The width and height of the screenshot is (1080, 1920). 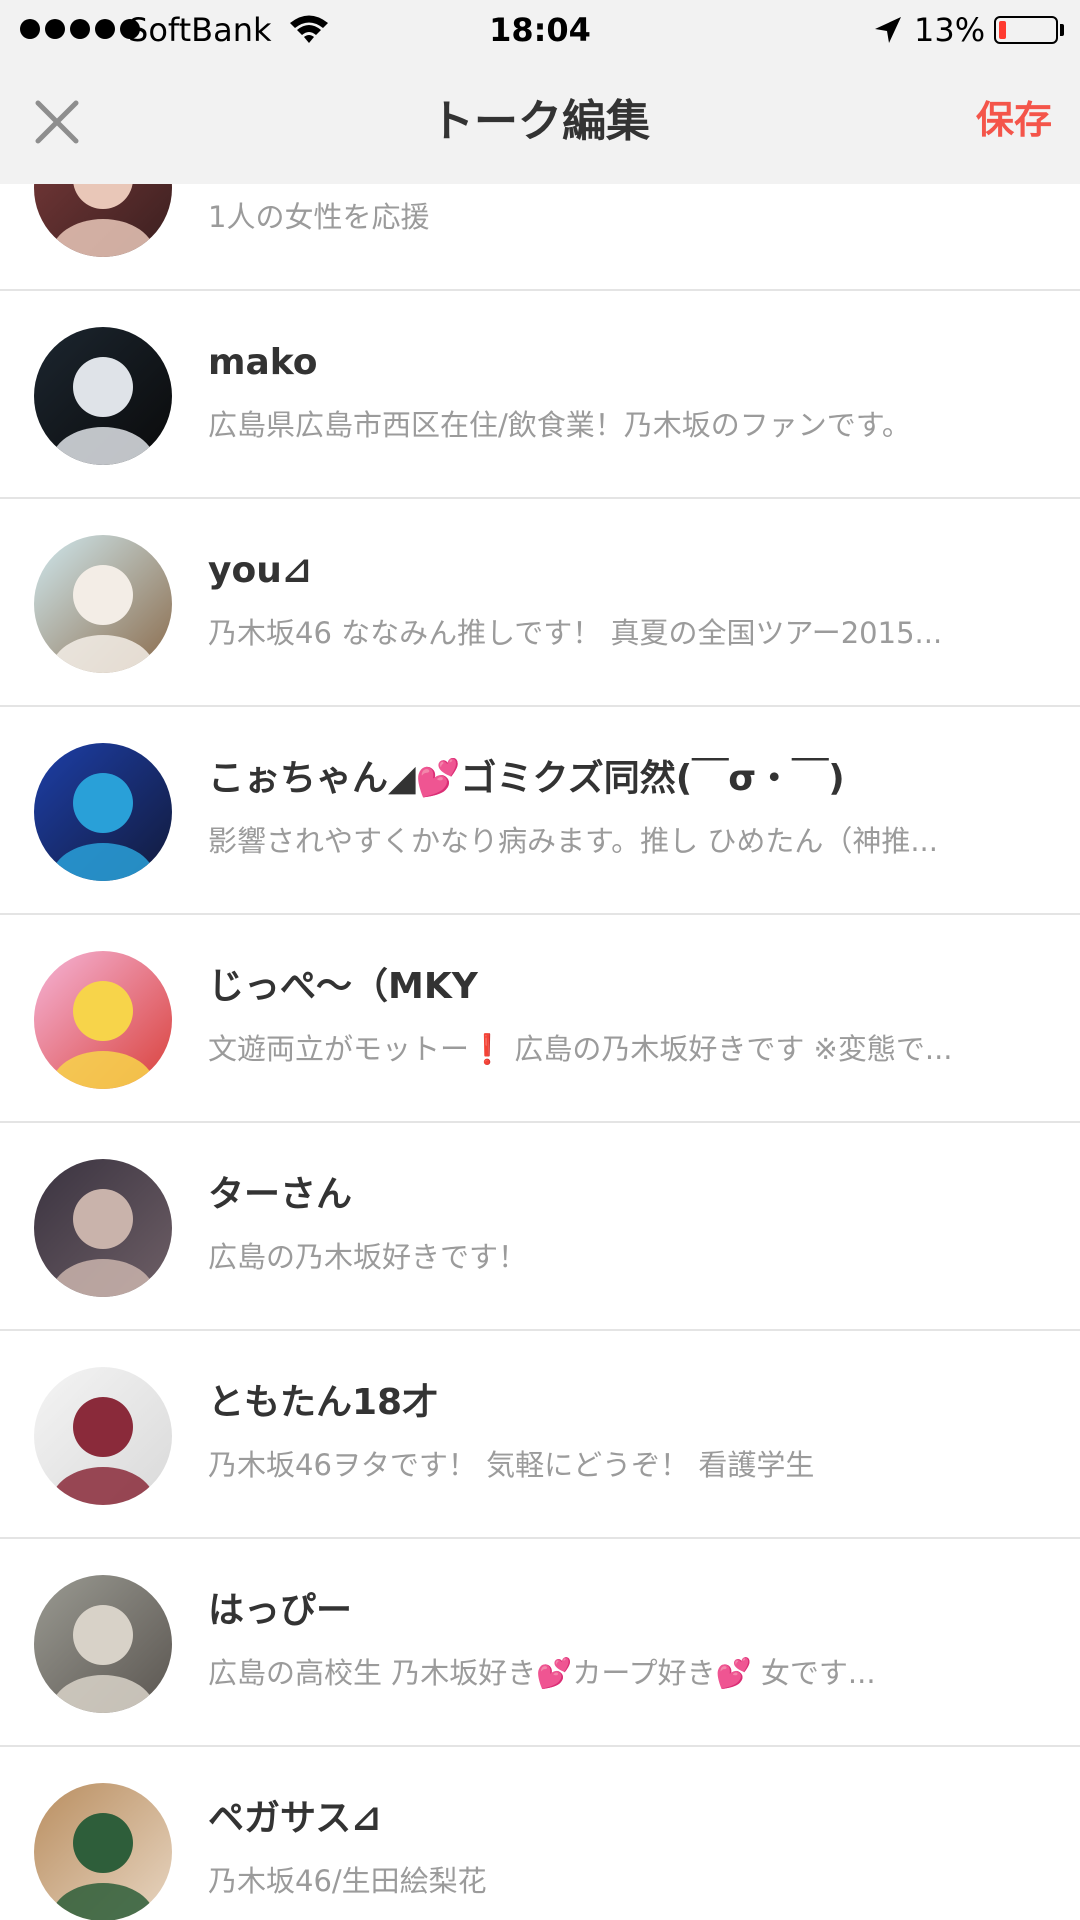 What do you see at coordinates (368, 1257) in the screenshot?
I see `user-bio: 広島の乃木坂好きです！` at bounding box center [368, 1257].